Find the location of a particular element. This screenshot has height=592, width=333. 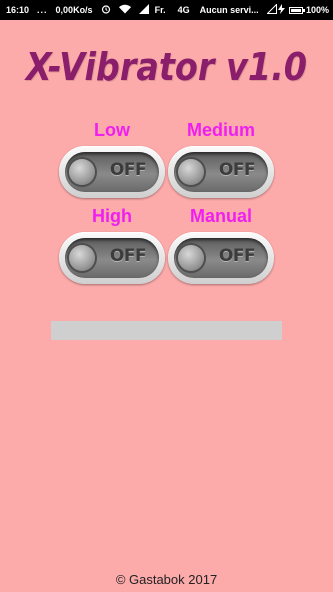

mode-label-medium: Medium is located at coordinates (220, 130).